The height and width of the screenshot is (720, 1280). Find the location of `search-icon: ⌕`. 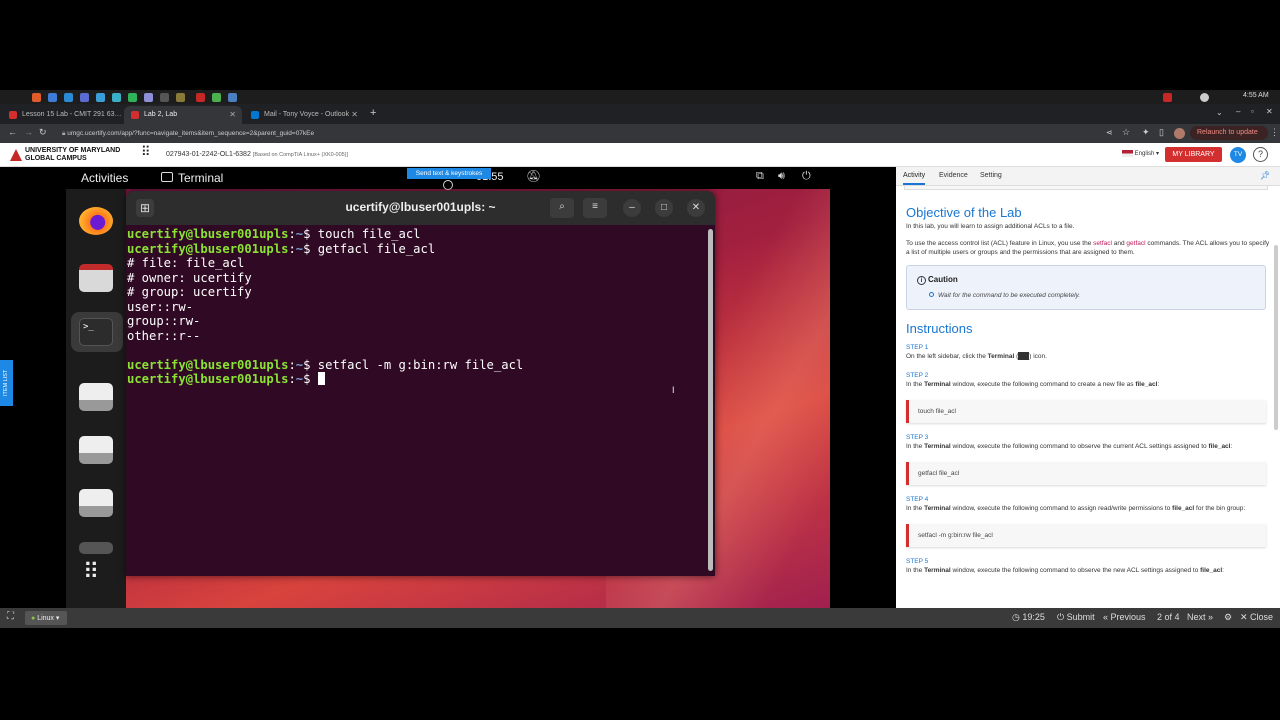

search-icon: ⌕ is located at coordinates (562, 208).